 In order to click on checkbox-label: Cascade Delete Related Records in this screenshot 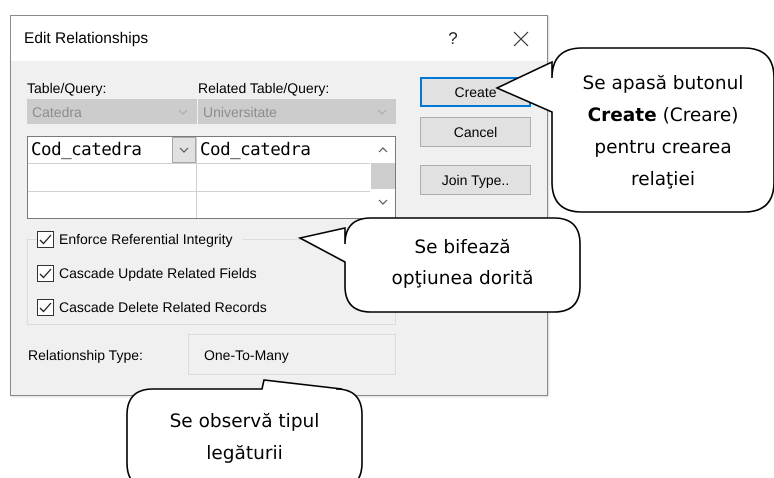, I will do `click(163, 307)`.